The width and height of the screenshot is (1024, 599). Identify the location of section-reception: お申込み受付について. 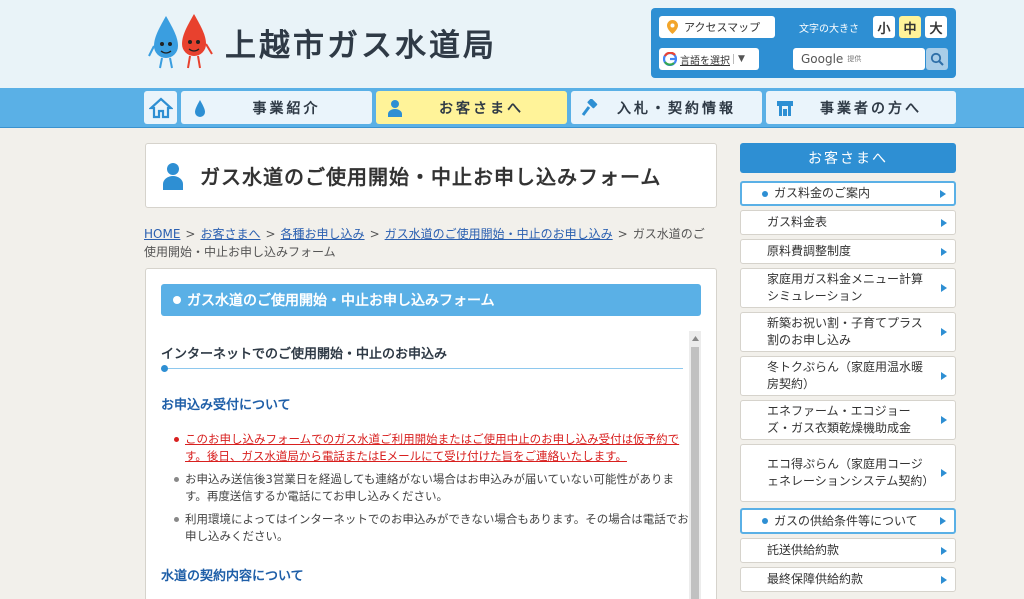
(226, 405).